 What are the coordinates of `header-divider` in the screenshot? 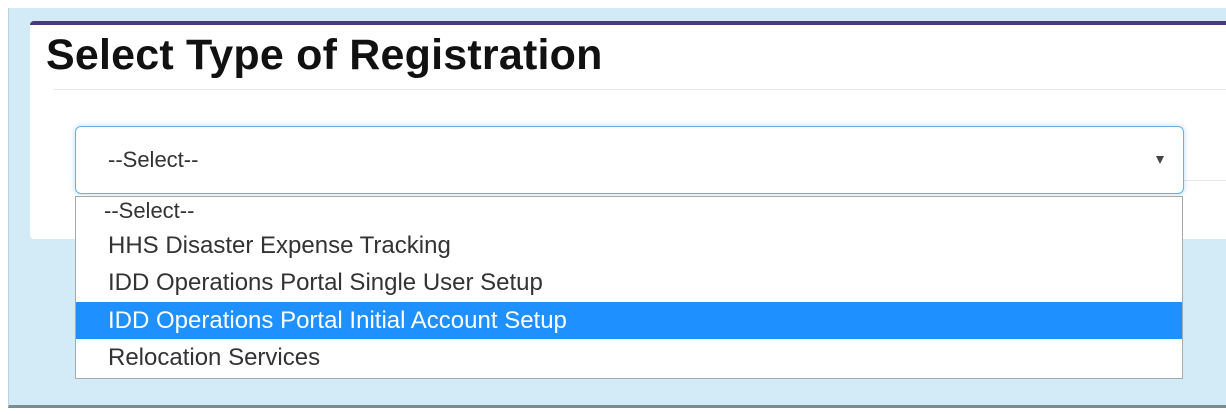 It's located at (640, 89).